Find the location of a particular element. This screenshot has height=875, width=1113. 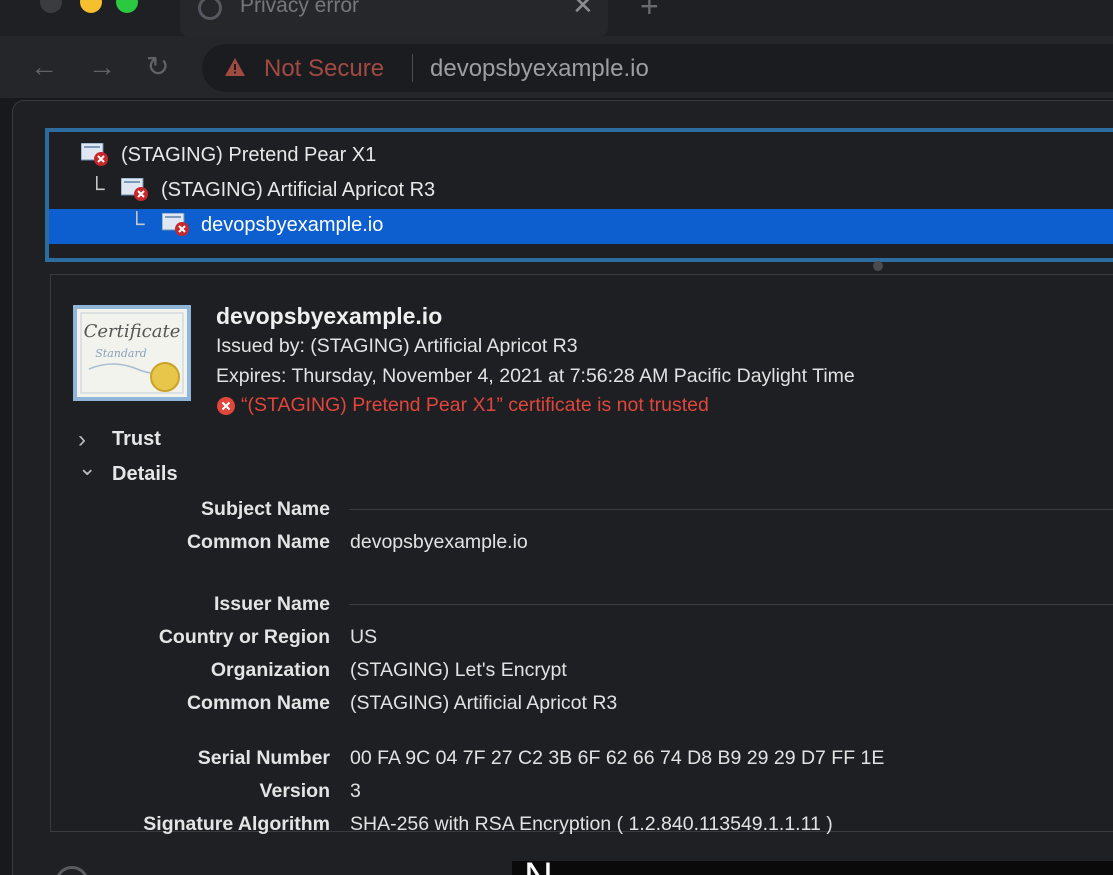

chain-item-label: (STAGING) Artificial Apricot R3 is located at coordinates (298, 190).